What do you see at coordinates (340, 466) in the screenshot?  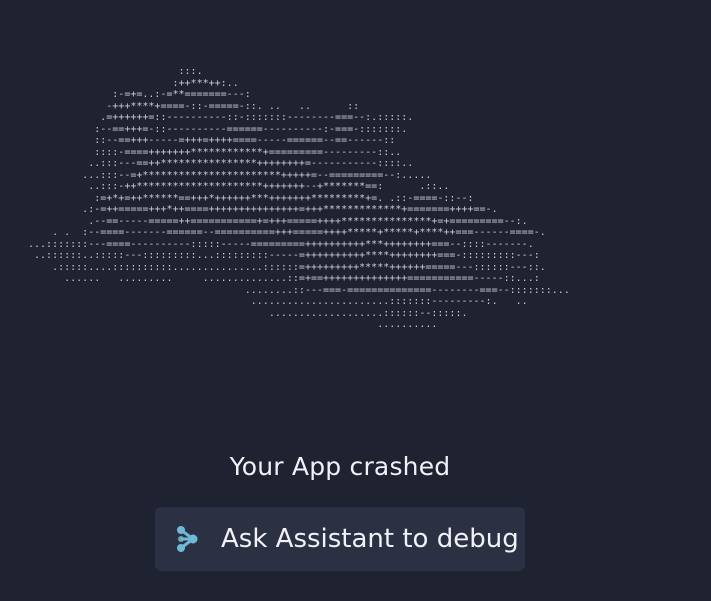 I see `crash-message: Your App crashed` at bounding box center [340, 466].